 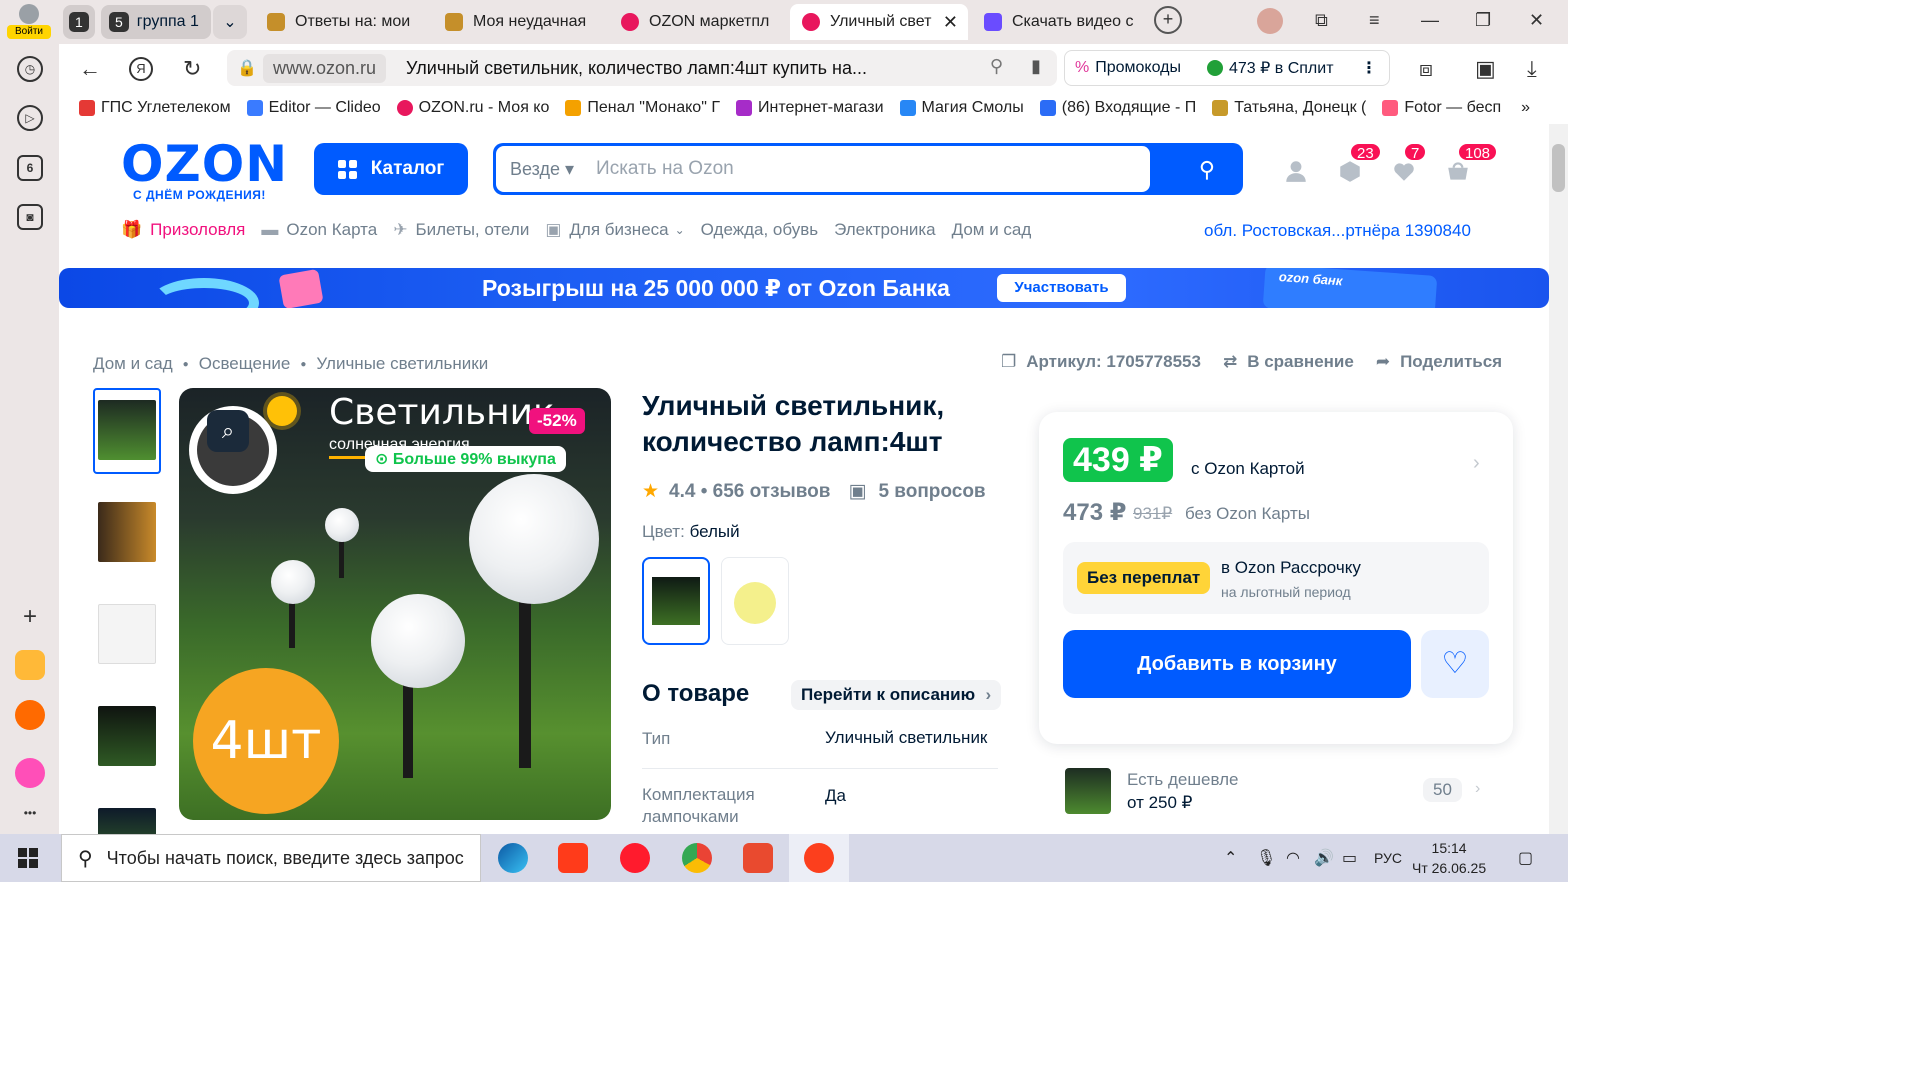 I want to click on nav-item-business: ▣ Для бизнеса ⌄, so click(x=614, y=230).